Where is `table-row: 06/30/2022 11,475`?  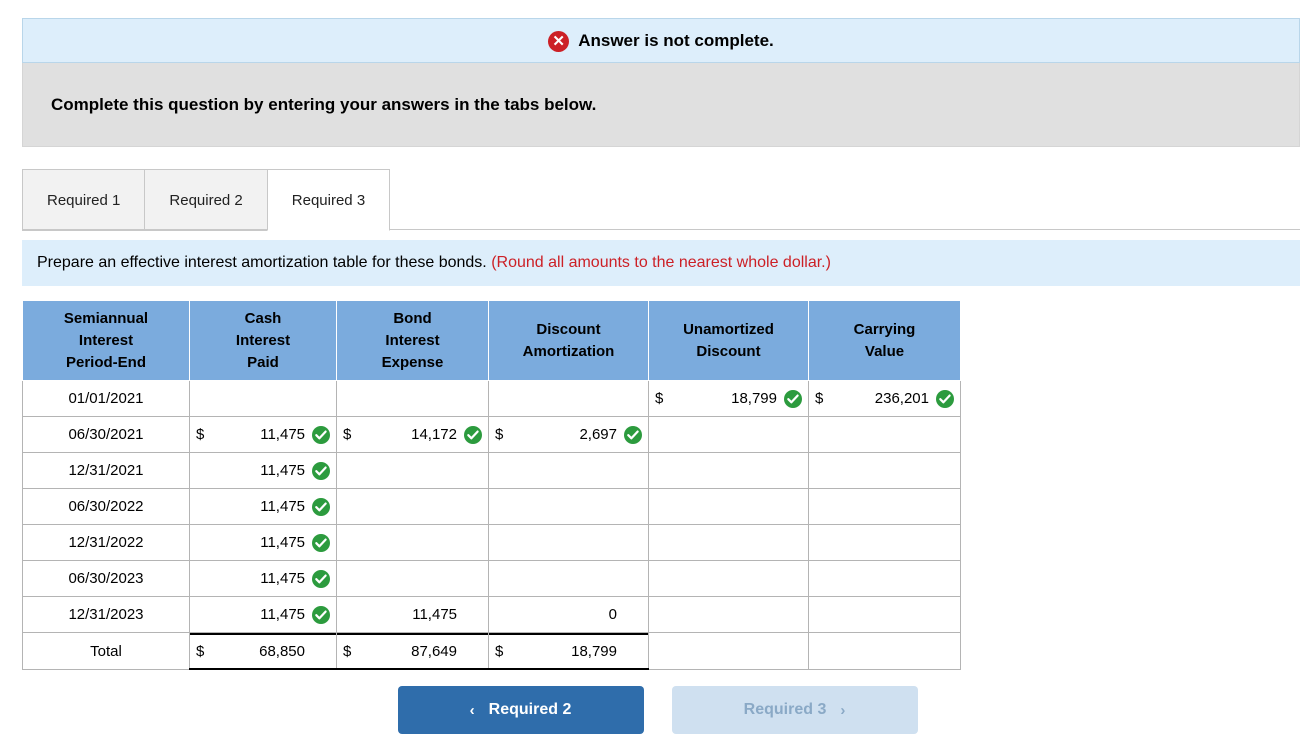
table-row: 06/30/2022 11,475 is located at coordinates (491, 507).